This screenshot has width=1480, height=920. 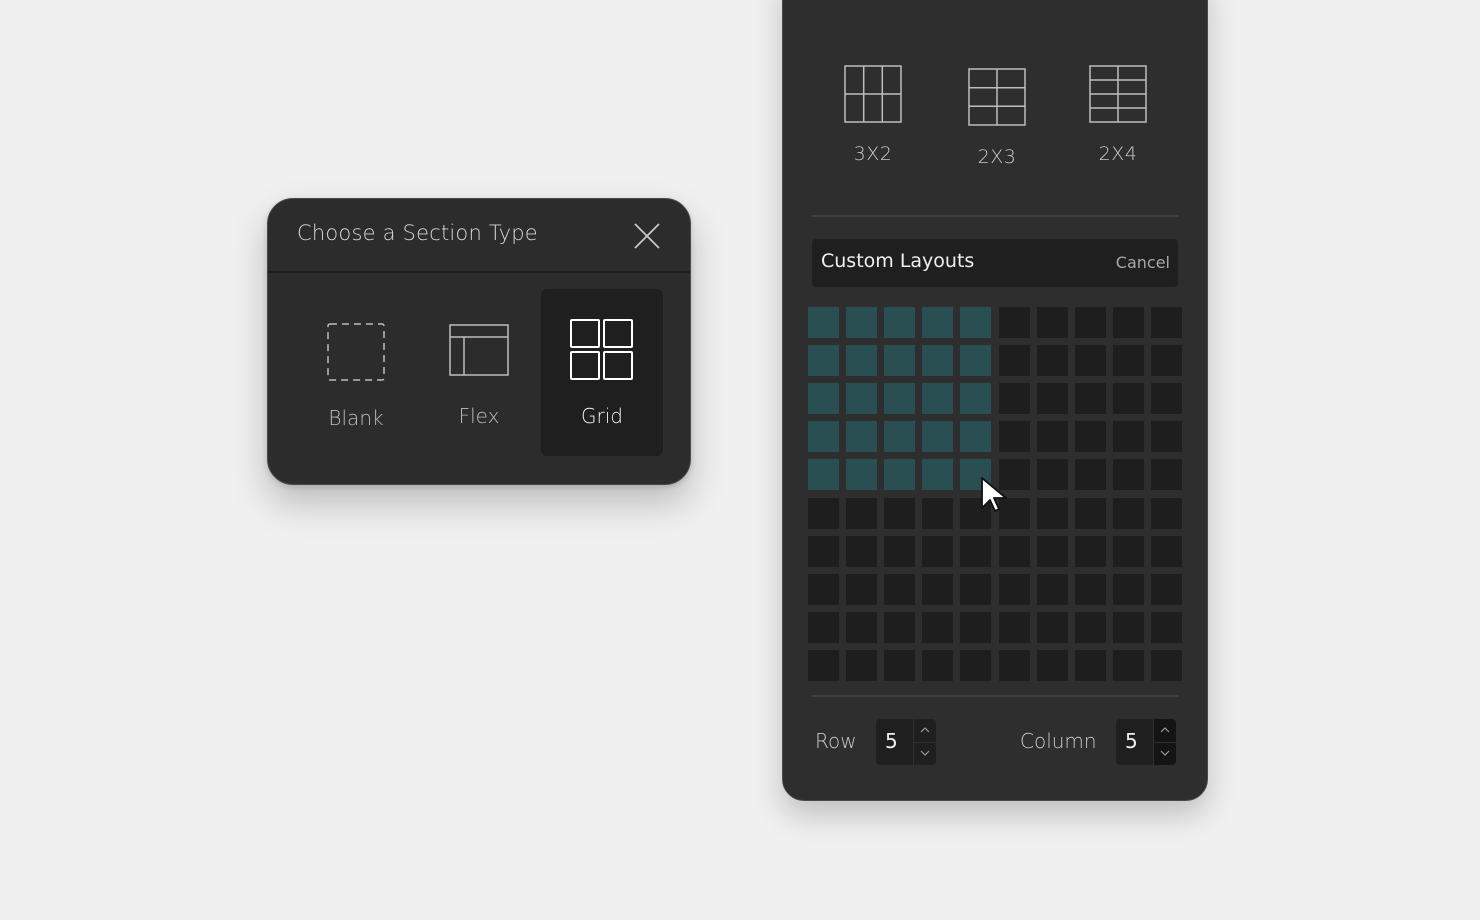 I want to click on cancel-button: Cancel, so click(x=1143, y=262).